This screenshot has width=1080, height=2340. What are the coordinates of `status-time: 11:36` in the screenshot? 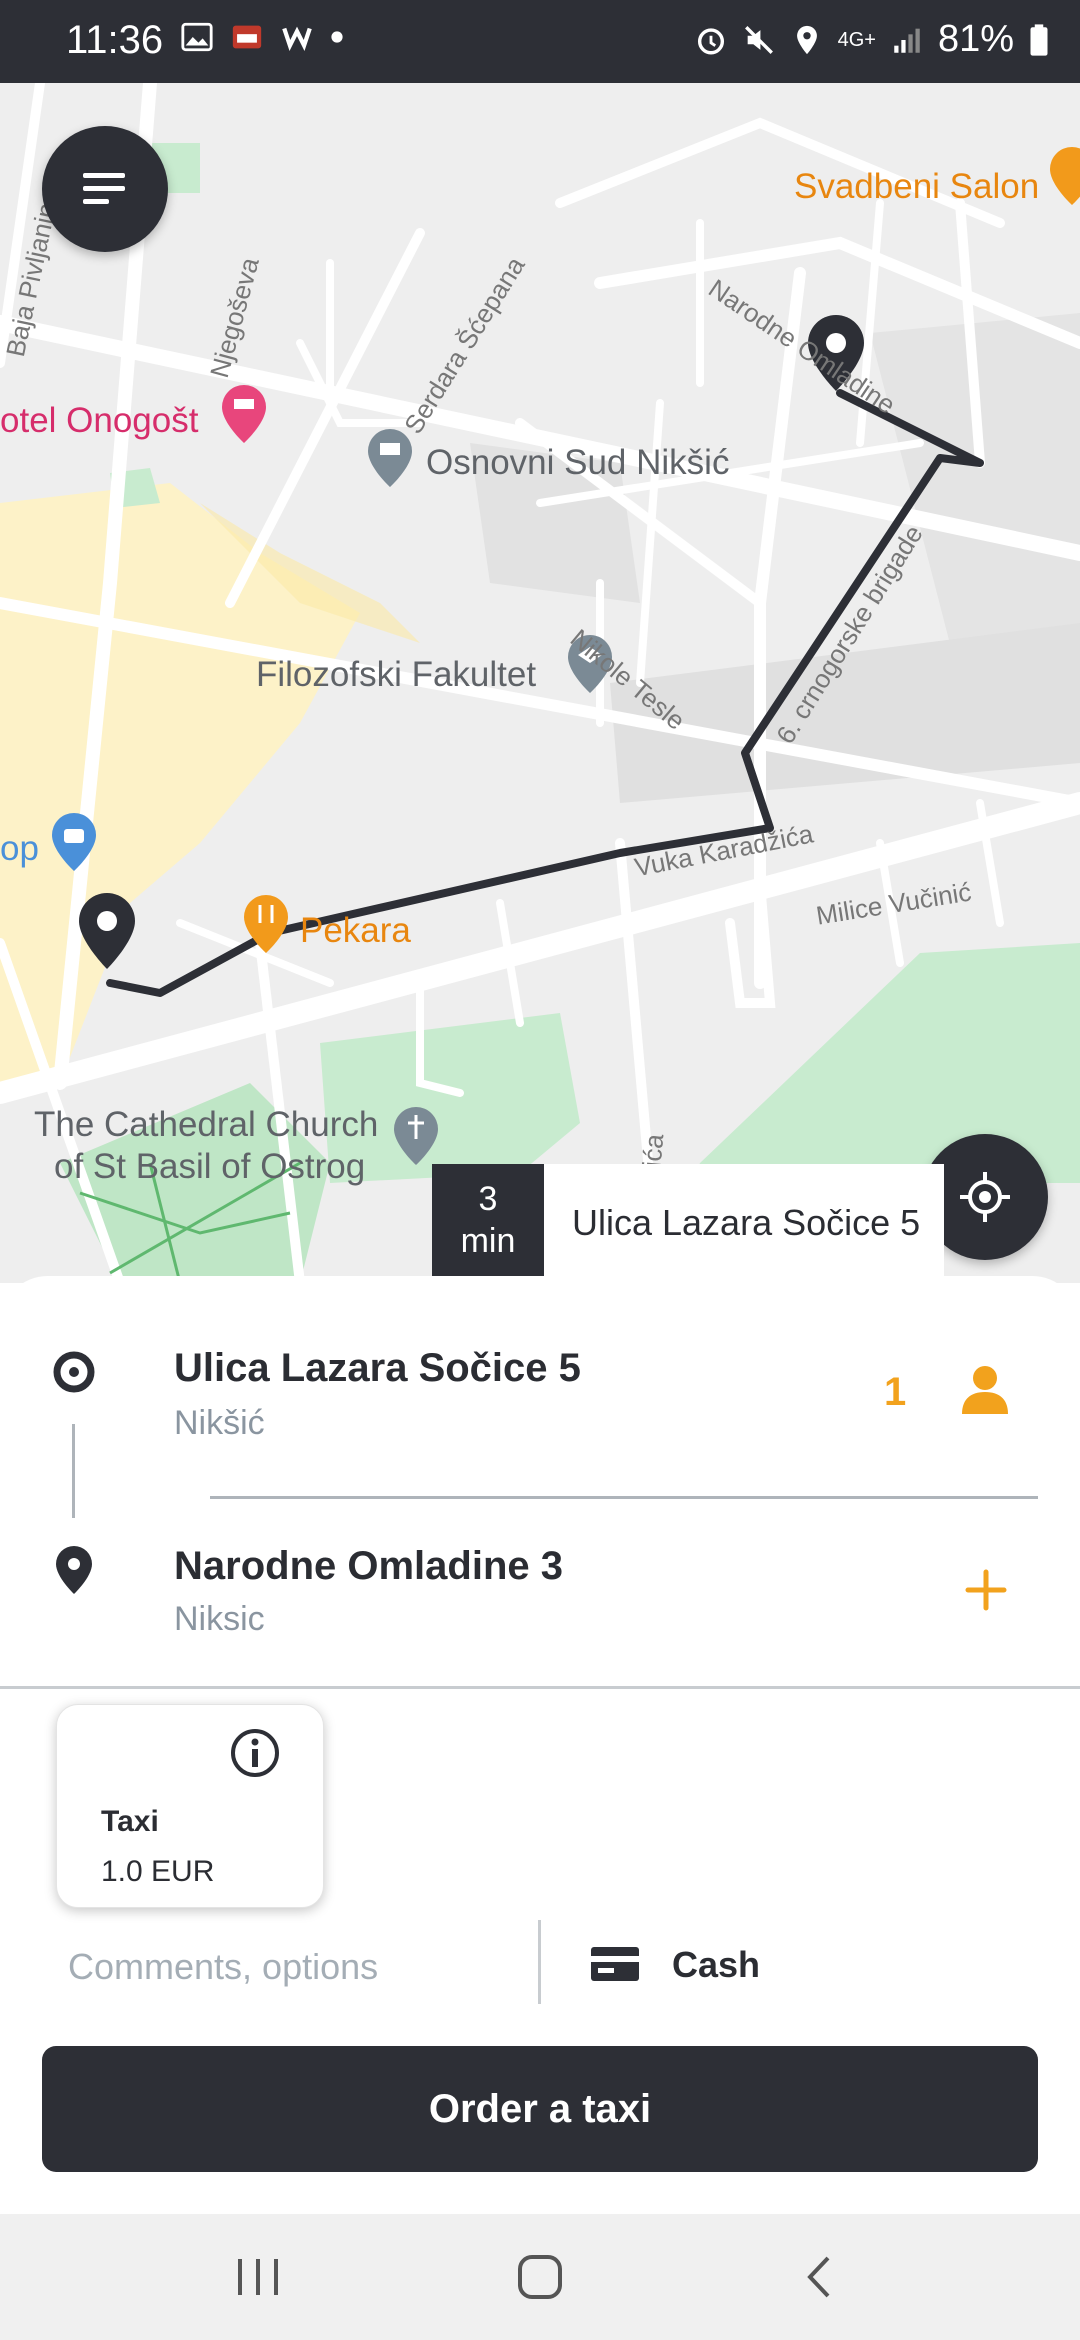 It's located at (115, 40).